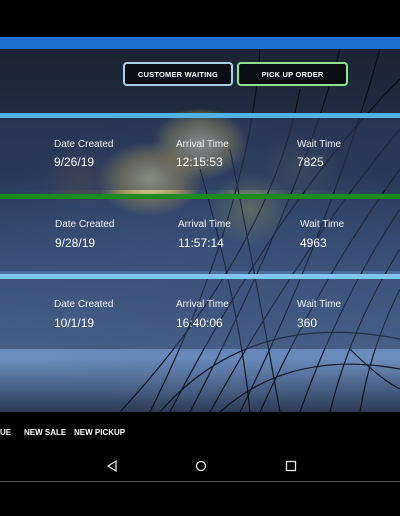  I want to click on new-pickup-nav-link: NEW PICKUP, so click(99, 432).